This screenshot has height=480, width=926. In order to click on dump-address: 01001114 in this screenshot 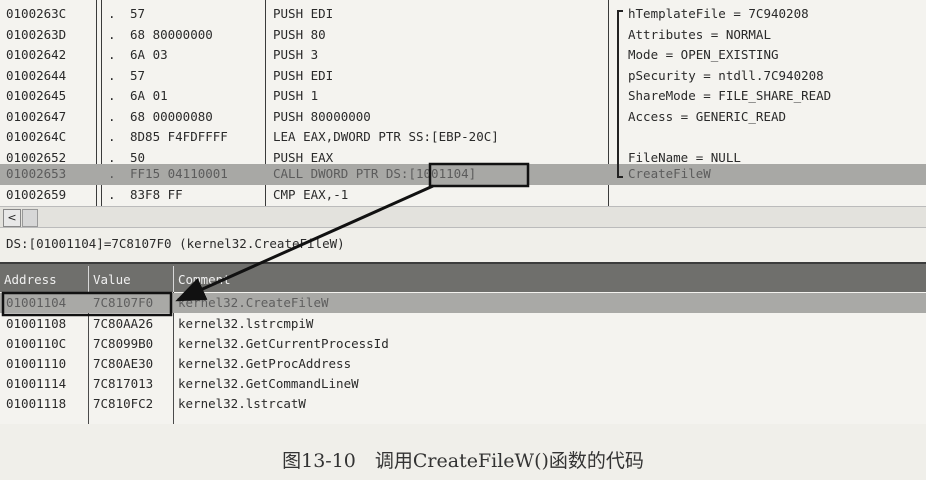, I will do `click(36, 383)`.